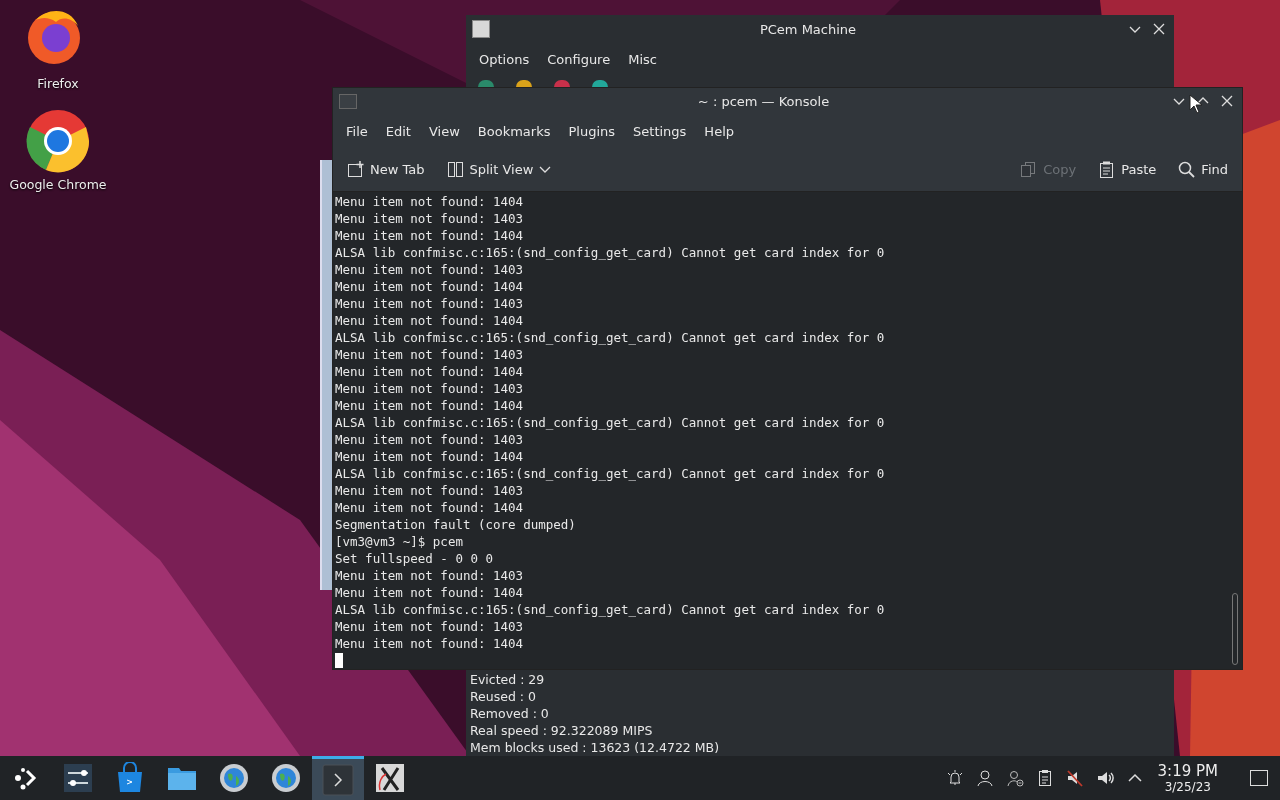  I want to click on stat-text: Removed : 0, so click(510, 713).